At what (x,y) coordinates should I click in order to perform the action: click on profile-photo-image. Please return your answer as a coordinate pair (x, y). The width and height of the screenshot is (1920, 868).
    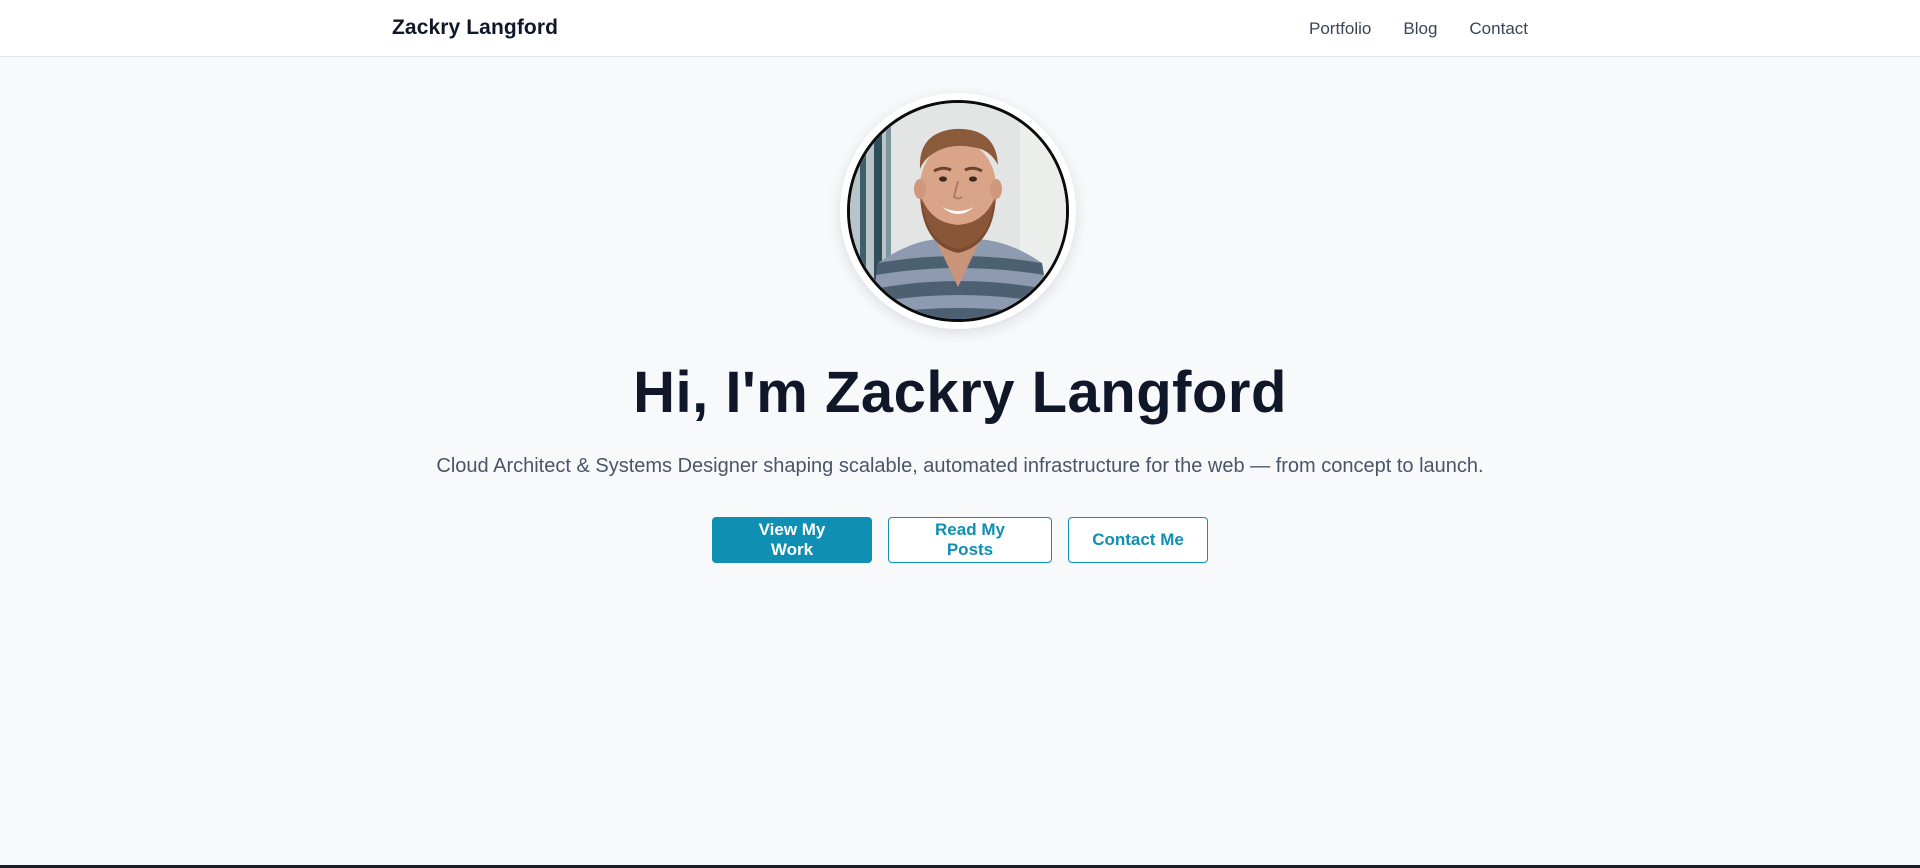
    Looking at the image, I should click on (958, 211).